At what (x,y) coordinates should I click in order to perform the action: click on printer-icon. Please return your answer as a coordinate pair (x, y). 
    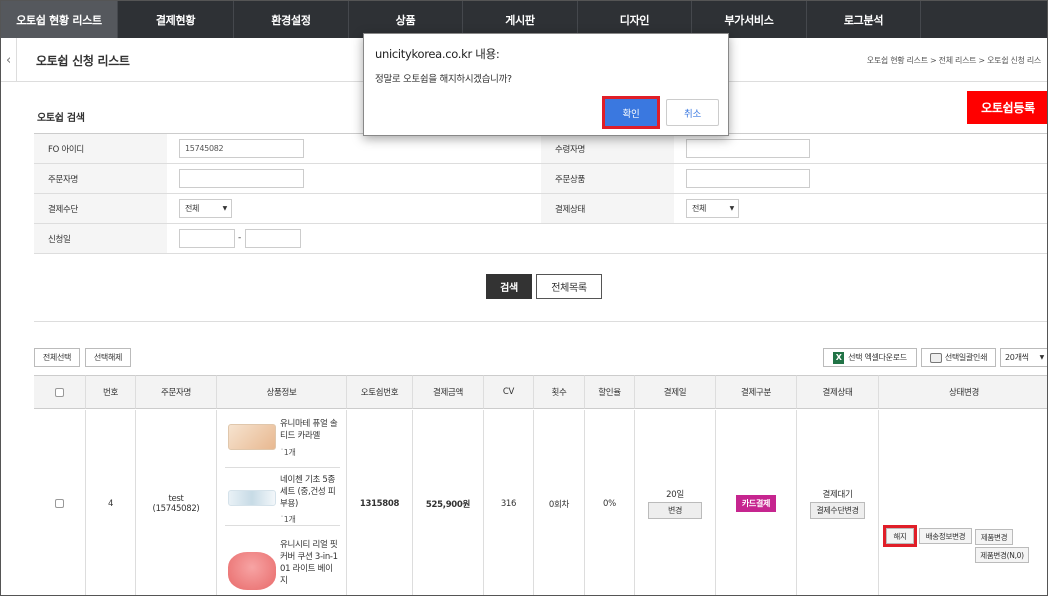
    Looking at the image, I should click on (935, 357).